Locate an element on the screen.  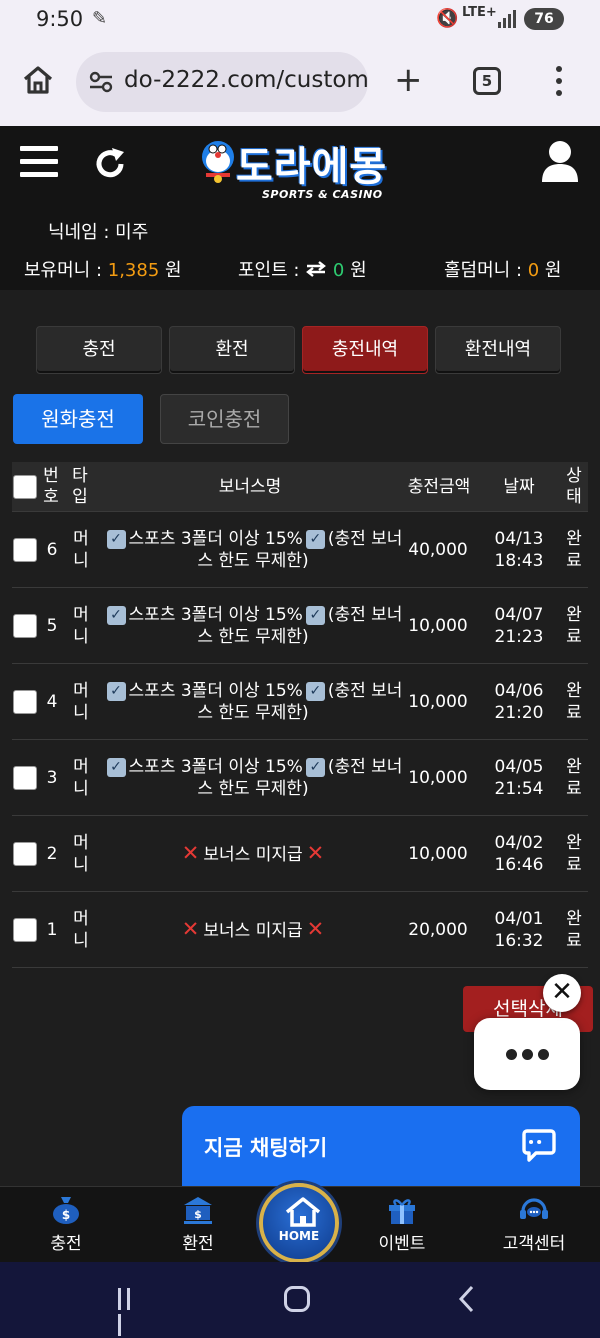
nav-event-label: 이벤트 is located at coordinates (402, 1244).